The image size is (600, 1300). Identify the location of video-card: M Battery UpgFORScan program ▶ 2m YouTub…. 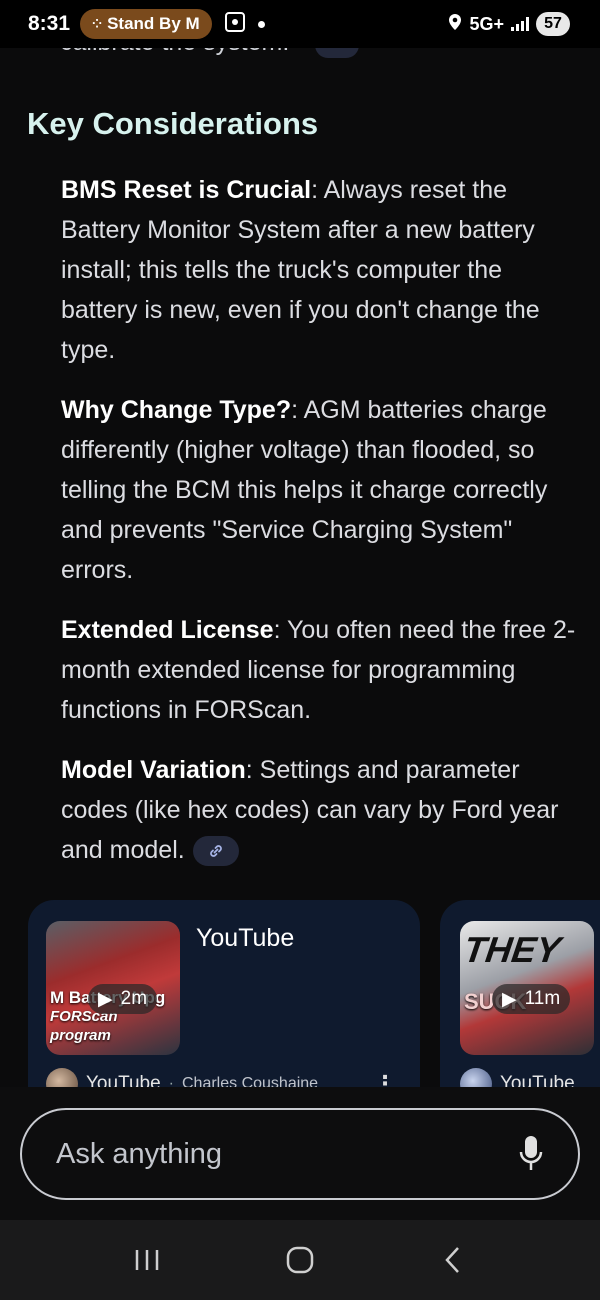
(224, 997).